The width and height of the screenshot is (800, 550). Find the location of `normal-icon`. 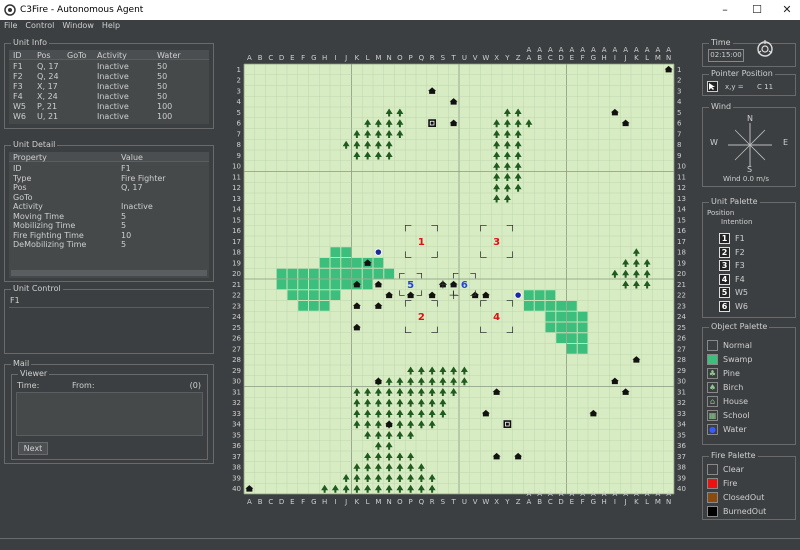

normal-icon is located at coordinates (712, 345).